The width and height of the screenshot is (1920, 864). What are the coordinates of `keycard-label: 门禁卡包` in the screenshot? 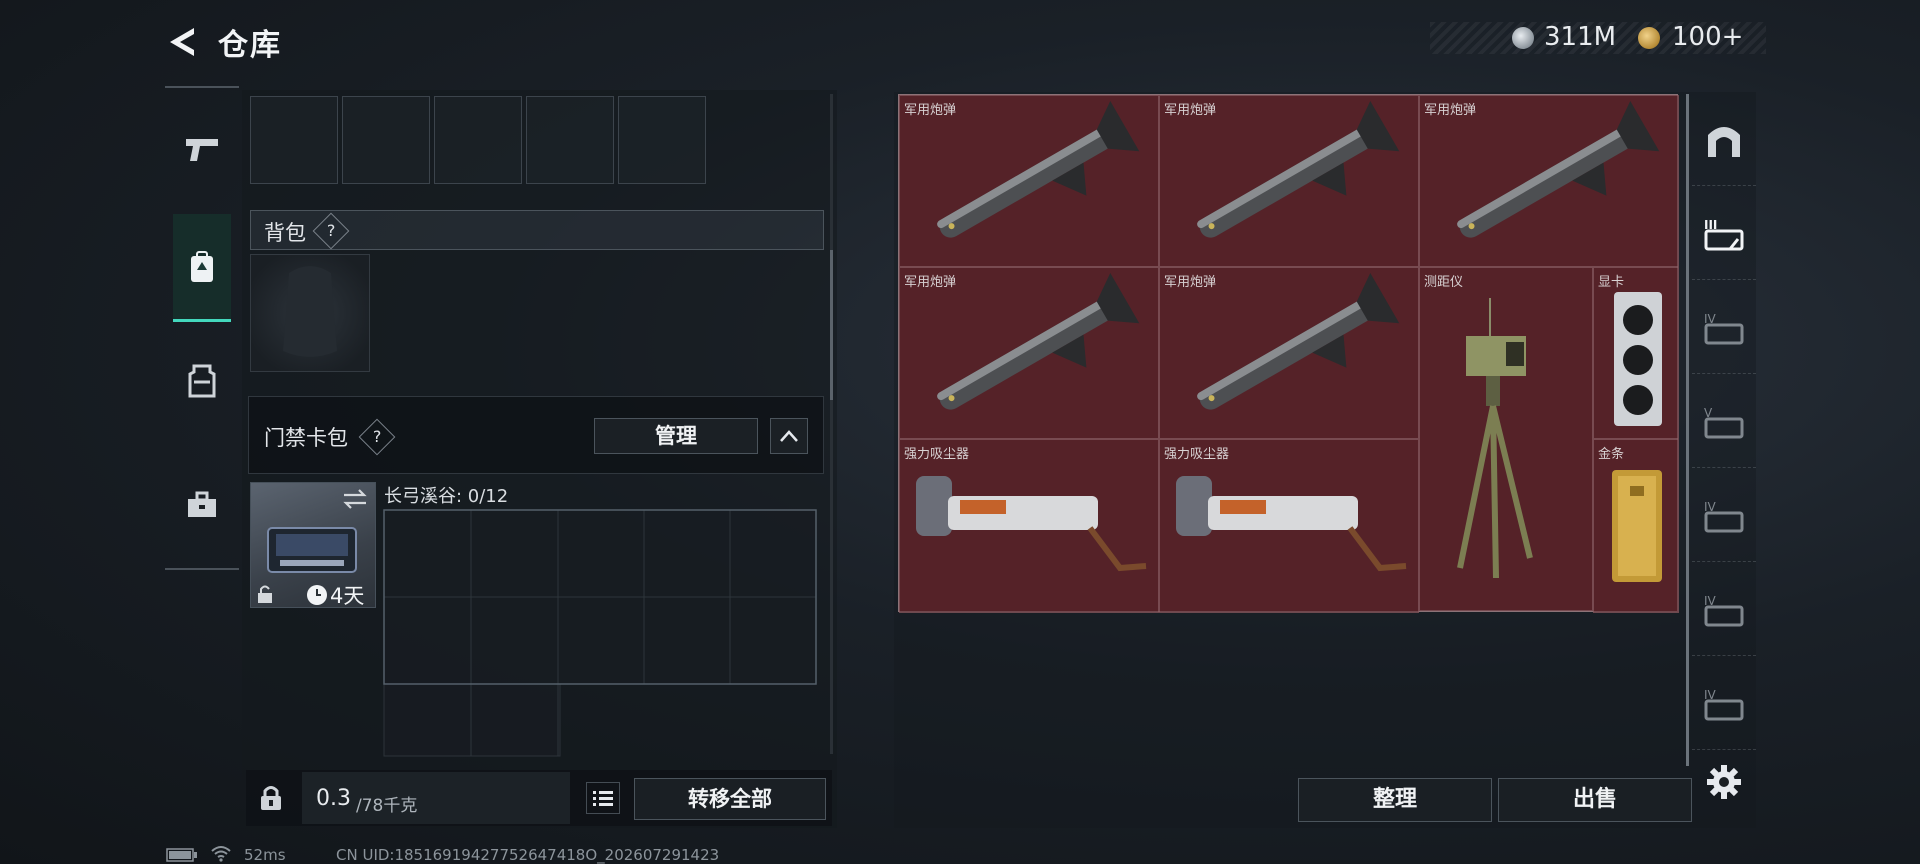 It's located at (306, 438).